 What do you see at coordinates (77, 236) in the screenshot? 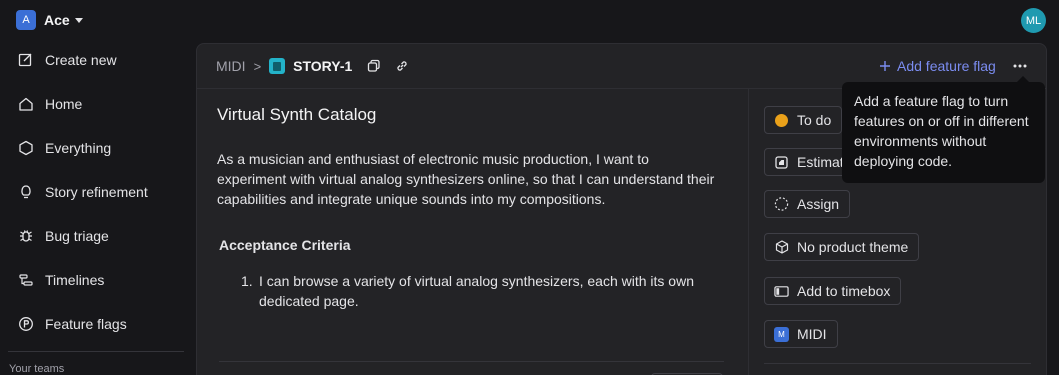
I see `sidebar-item-label: Bug triage` at bounding box center [77, 236].